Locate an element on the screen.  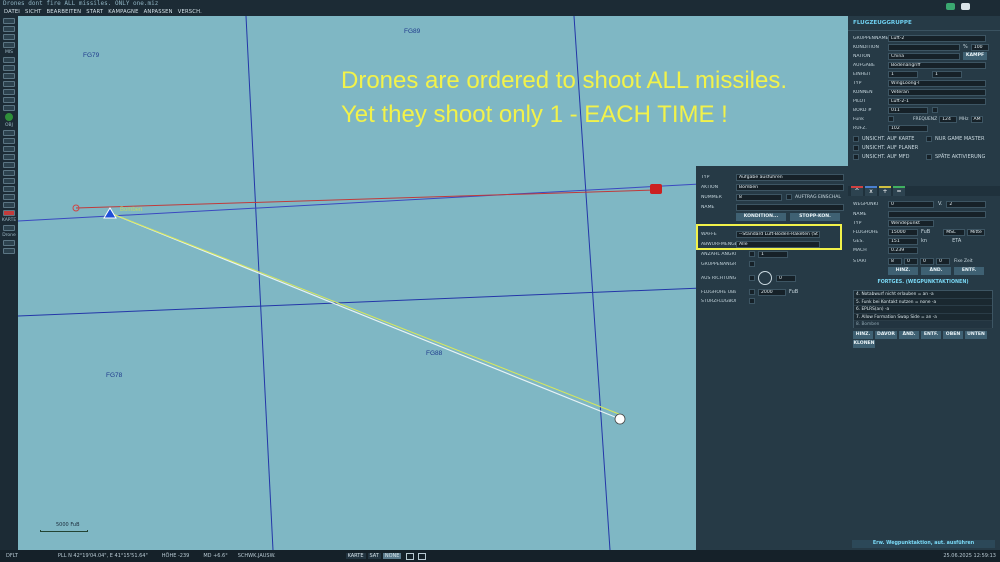
menu-kampagne: KAMPAGNE is located at coordinates (123, 12).